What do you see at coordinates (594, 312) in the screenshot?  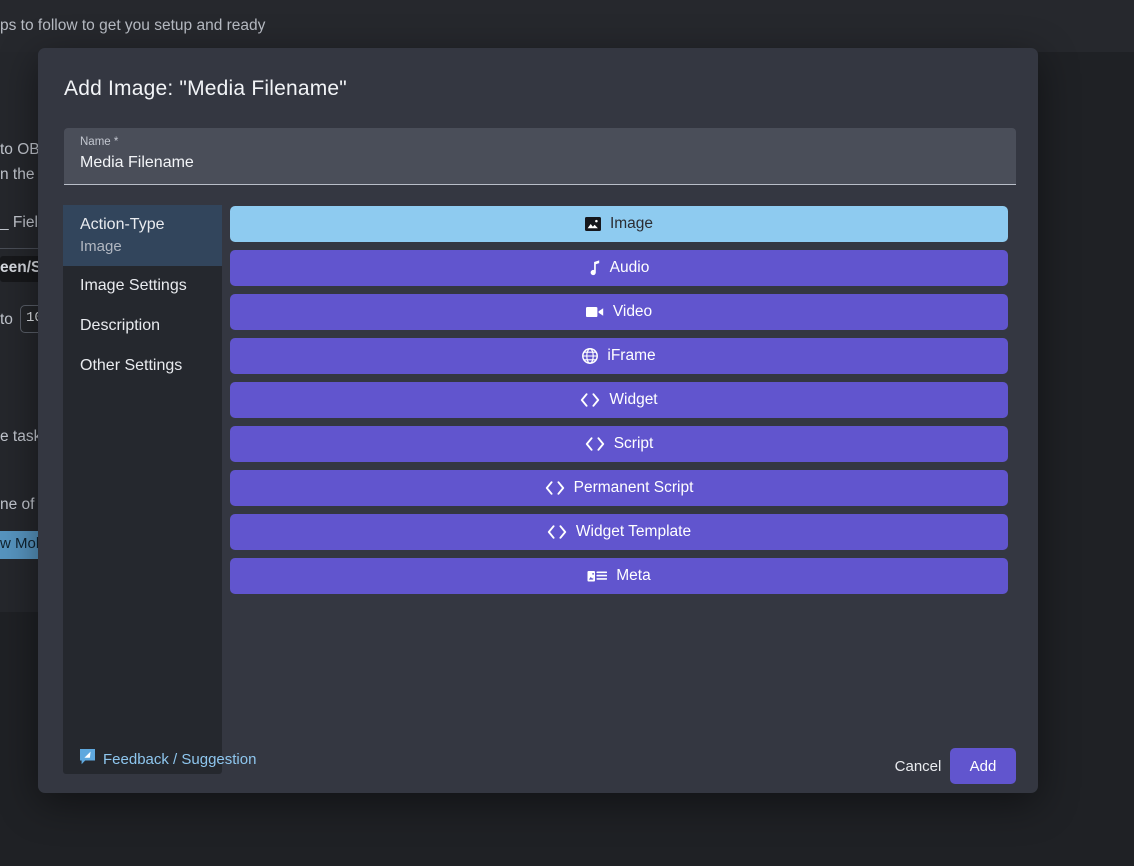 I see `video-camera-icon` at bounding box center [594, 312].